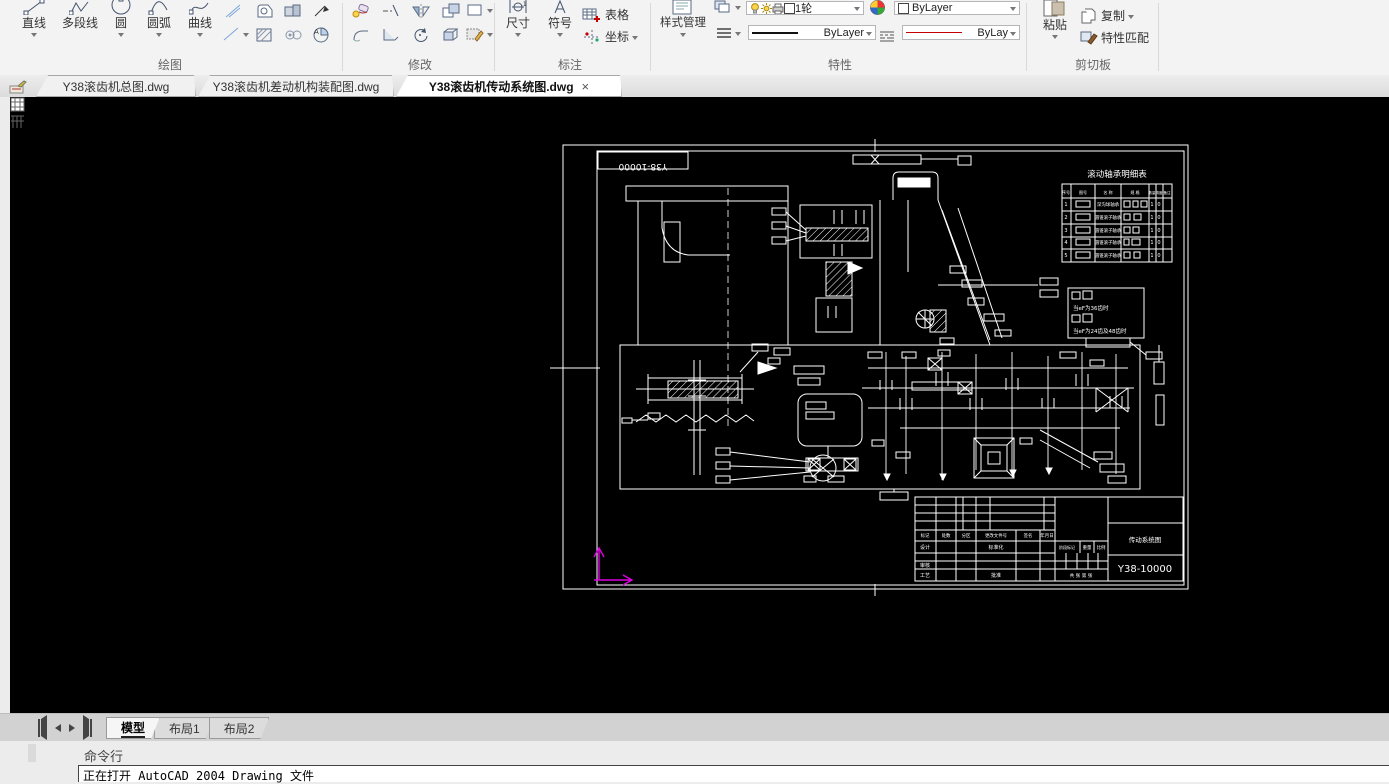 The width and height of the screenshot is (1389, 784). I want to click on arc-label: 圆弧, so click(158, 23).